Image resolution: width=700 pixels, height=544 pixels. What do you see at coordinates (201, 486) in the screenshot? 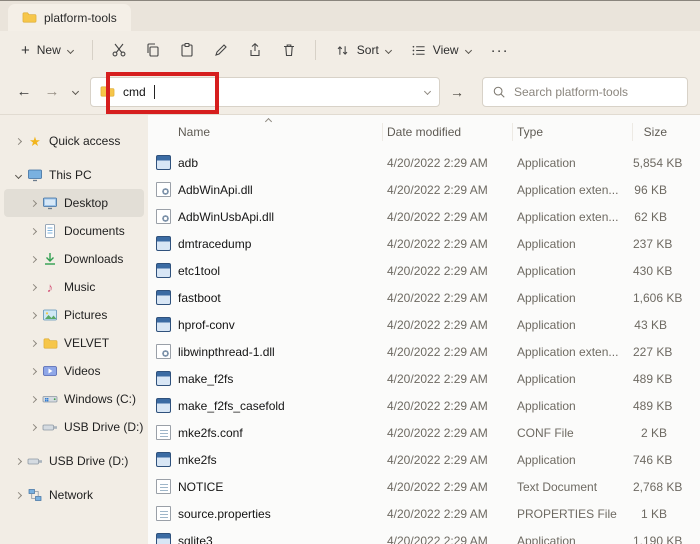
I see `file-name: NOTICE` at bounding box center [201, 486].